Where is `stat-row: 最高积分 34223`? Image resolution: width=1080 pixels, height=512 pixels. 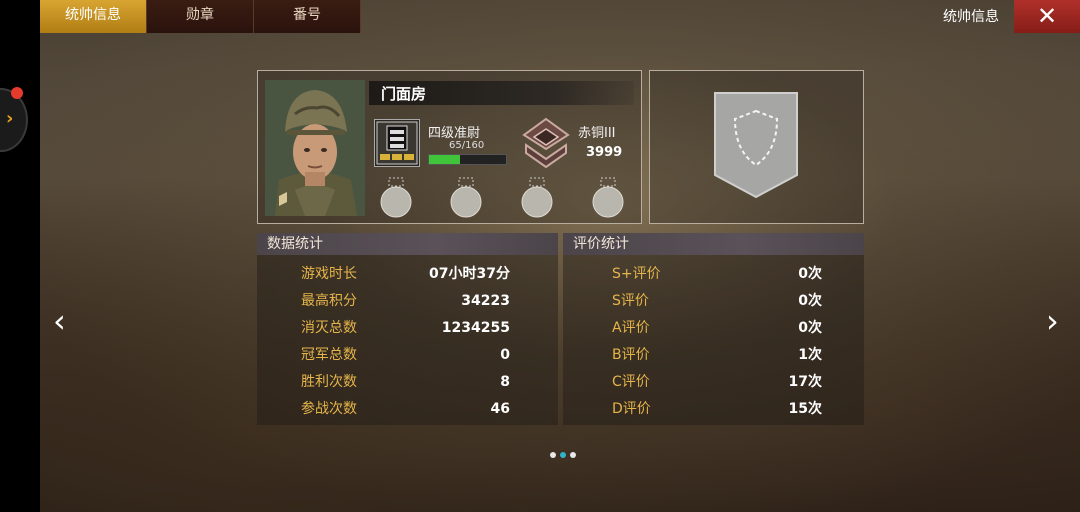
stat-row: 最高积分 34223 is located at coordinates (407, 301).